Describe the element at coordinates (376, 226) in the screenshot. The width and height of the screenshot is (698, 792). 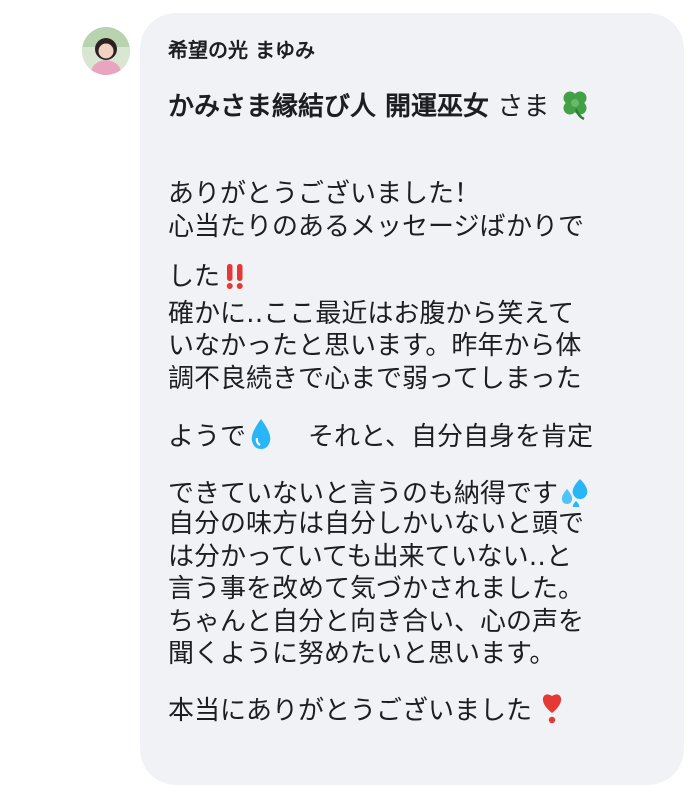
I see `message-line: 心当たりのあるメッセージばかりで` at that location.